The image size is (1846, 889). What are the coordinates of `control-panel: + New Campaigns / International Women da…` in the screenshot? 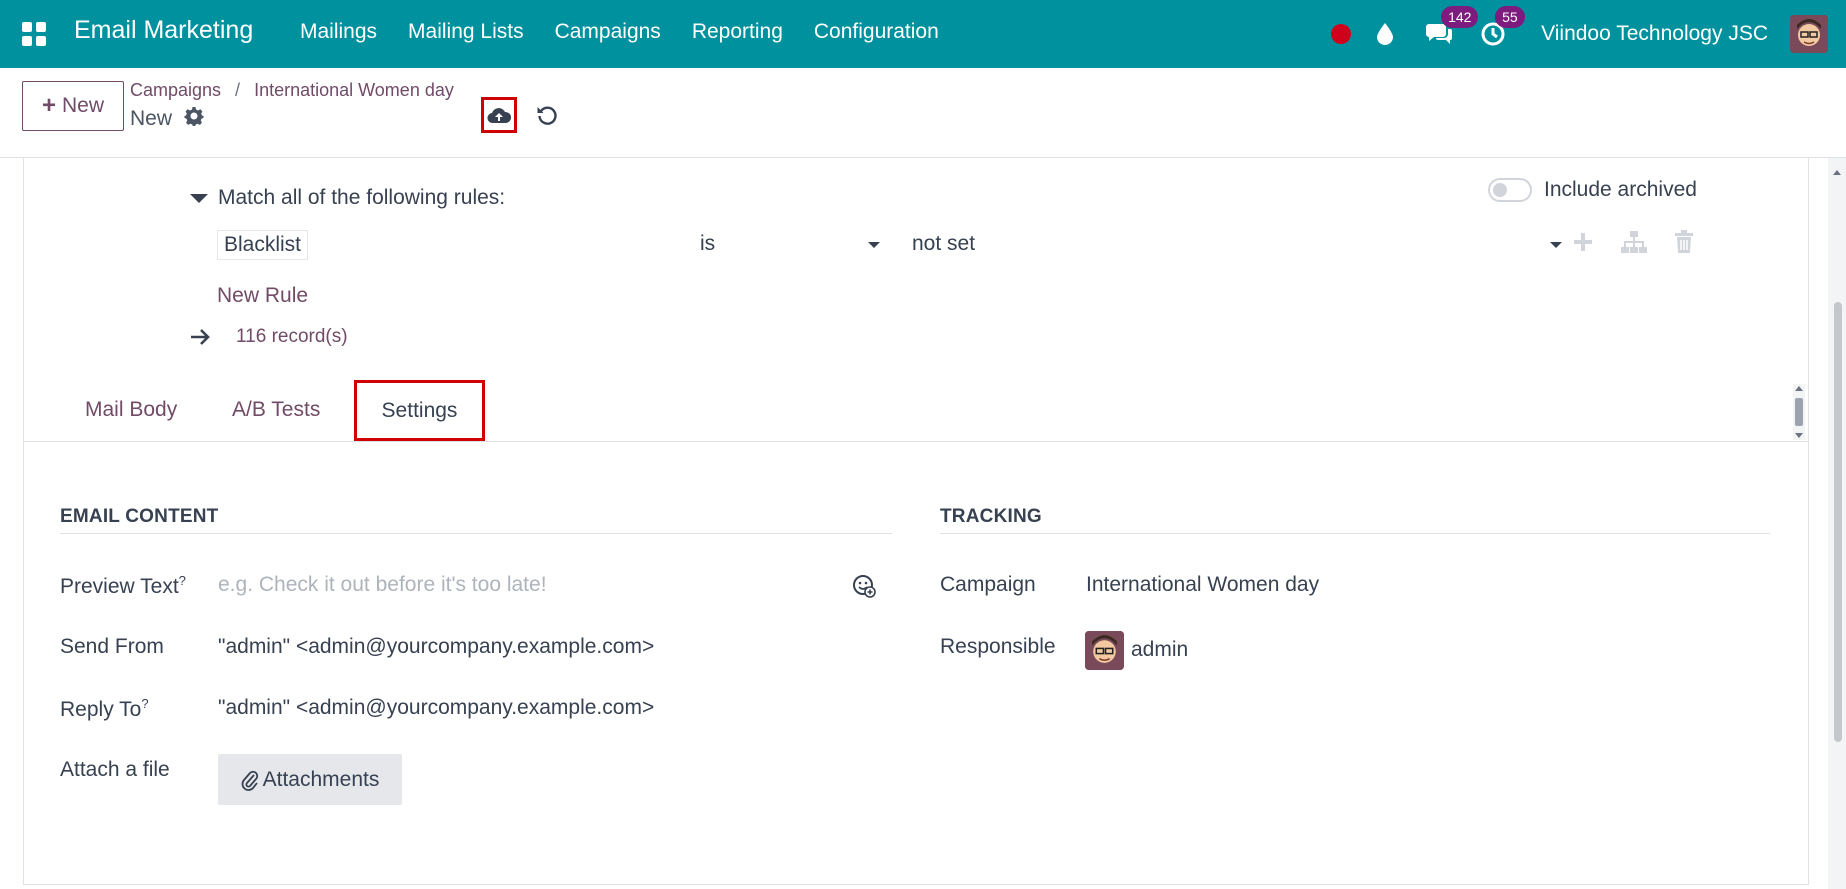 It's located at (923, 113).